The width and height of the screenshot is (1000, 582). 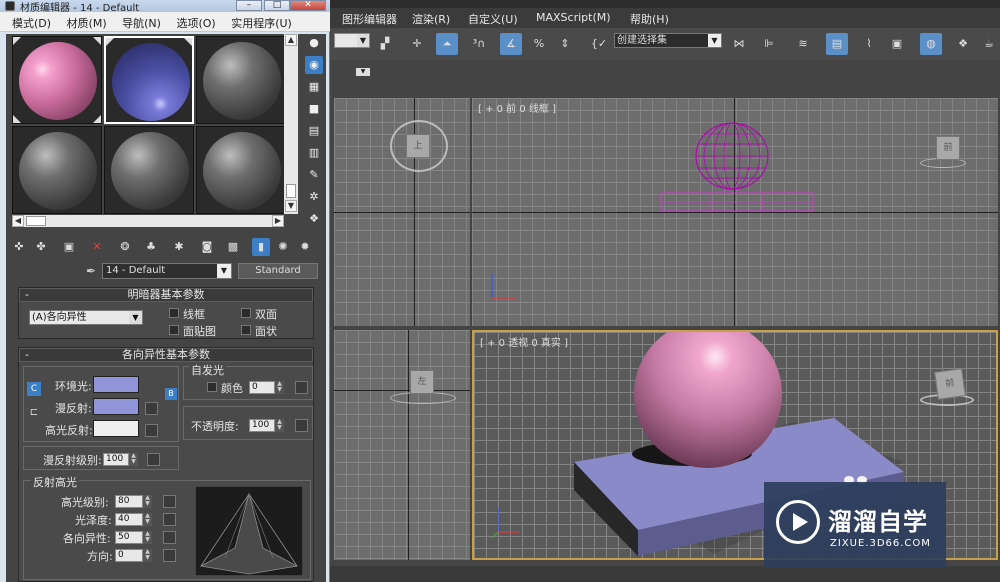 I want to click on material-editor-icon: ◍, so click(x=931, y=44).